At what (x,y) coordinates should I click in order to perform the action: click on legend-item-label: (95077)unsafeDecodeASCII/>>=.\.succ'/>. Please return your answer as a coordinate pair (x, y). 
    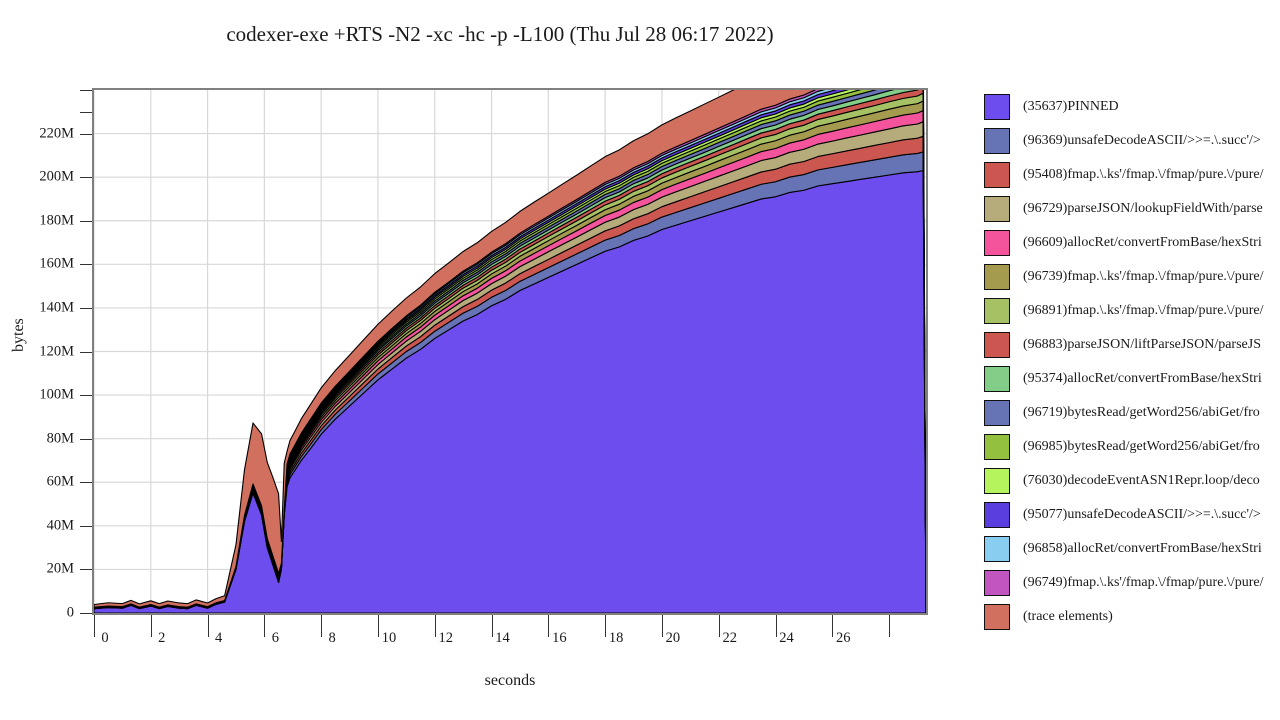
    Looking at the image, I should click on (1142, 514).